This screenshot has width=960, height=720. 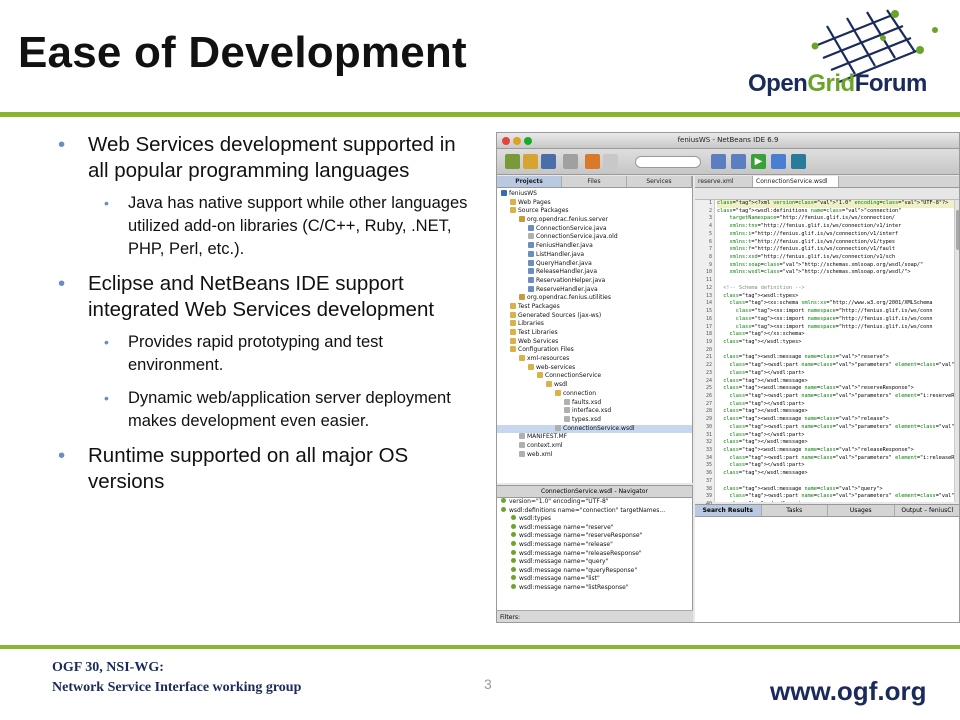 I want to click on navigator-filters: Filters:, so click(x=595, y=616).